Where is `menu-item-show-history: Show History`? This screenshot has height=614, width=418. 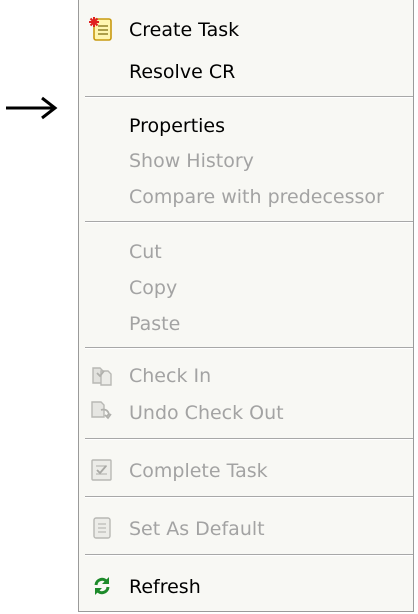 menu-item-show-history: Show History is located at coordinates (246, 160).